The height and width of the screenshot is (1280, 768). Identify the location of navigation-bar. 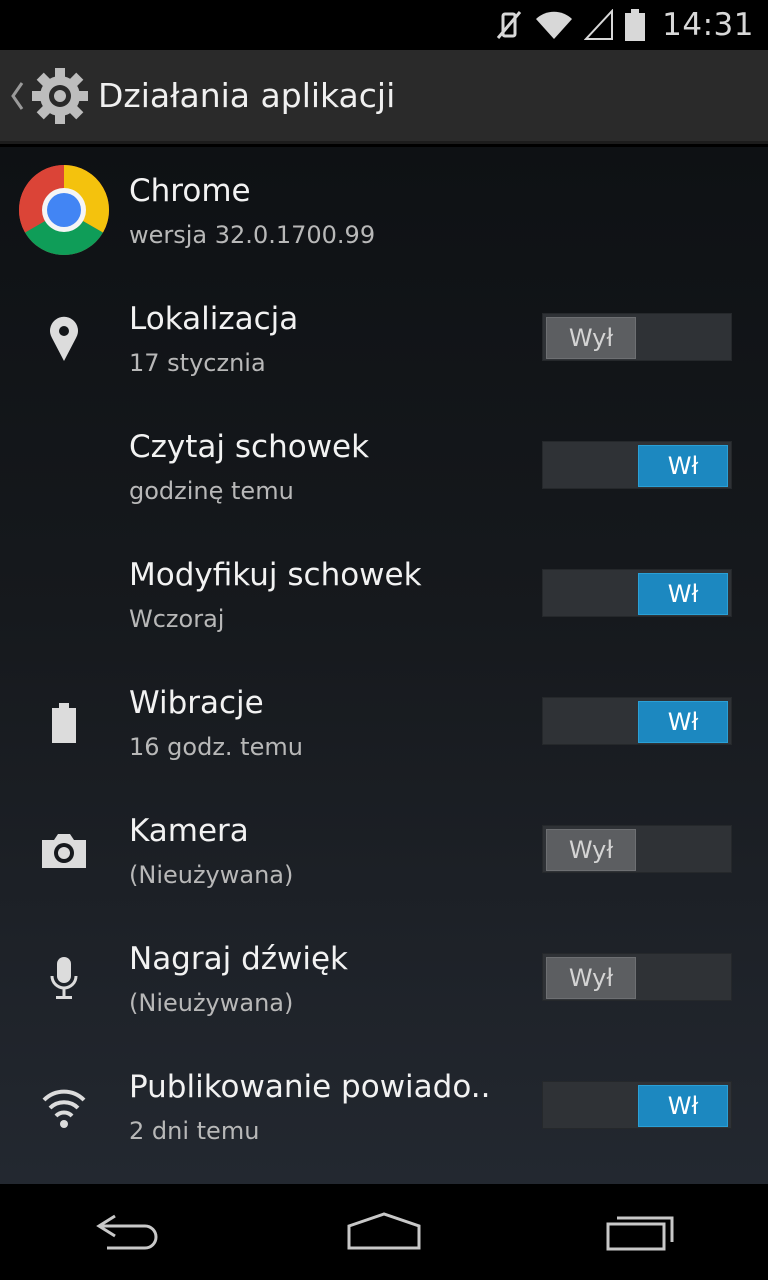
(384, 1232).